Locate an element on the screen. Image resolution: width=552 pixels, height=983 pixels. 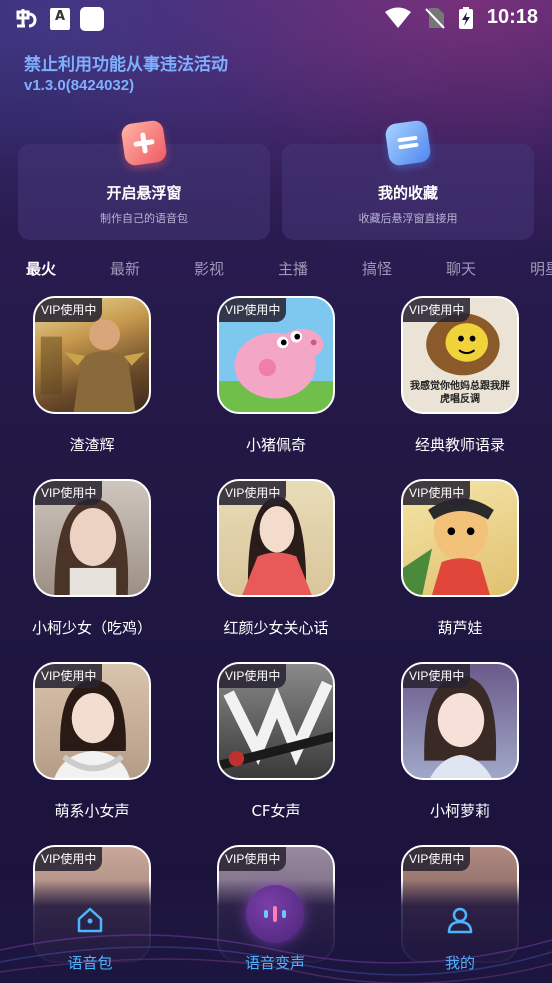
battery-charging-icon is located at coordinates (465, 17).